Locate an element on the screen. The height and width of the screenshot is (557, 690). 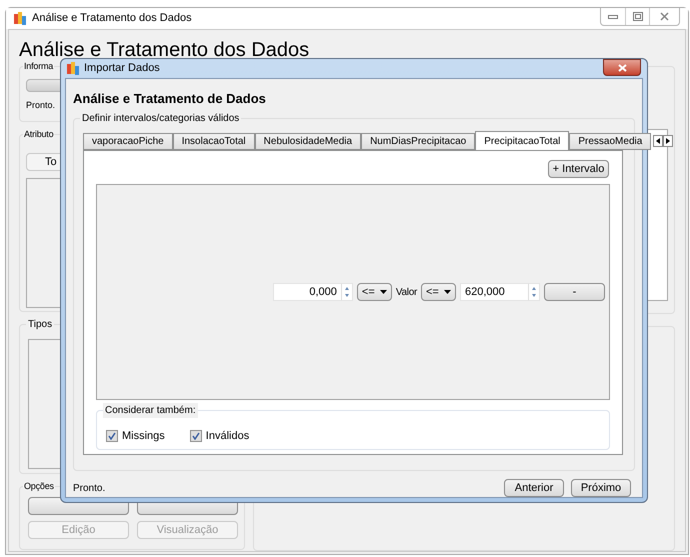
tab: vaporacaoPiche is located at coordinates (128, 141).